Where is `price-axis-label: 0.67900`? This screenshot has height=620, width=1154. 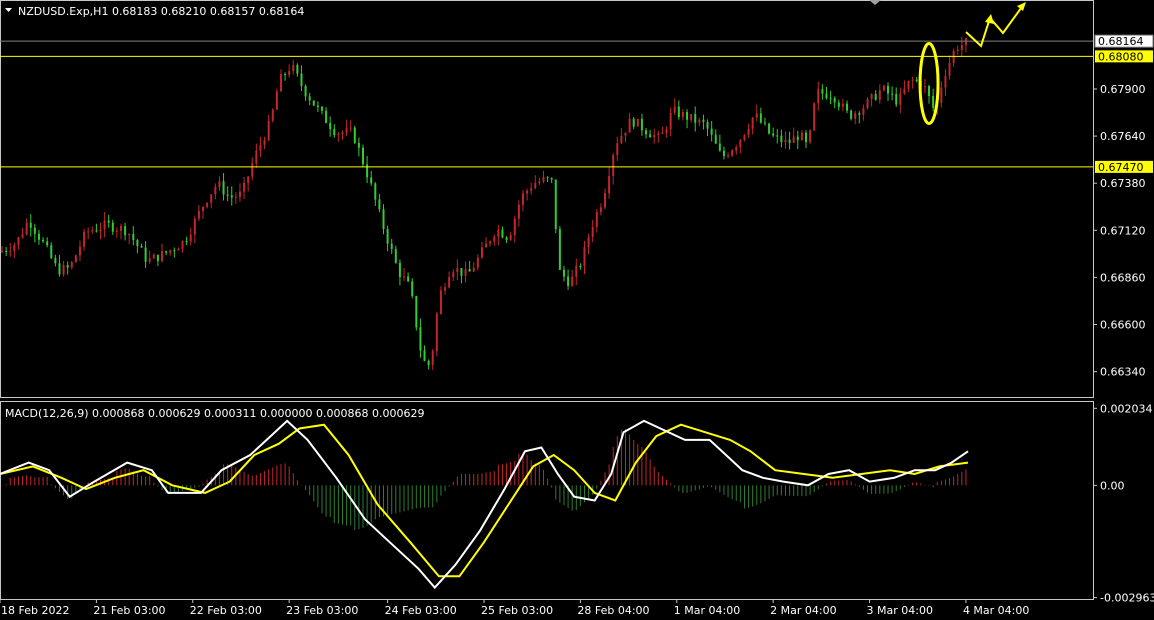
price-axis-label: 0.67900 is located at coordinates (1123, 89).